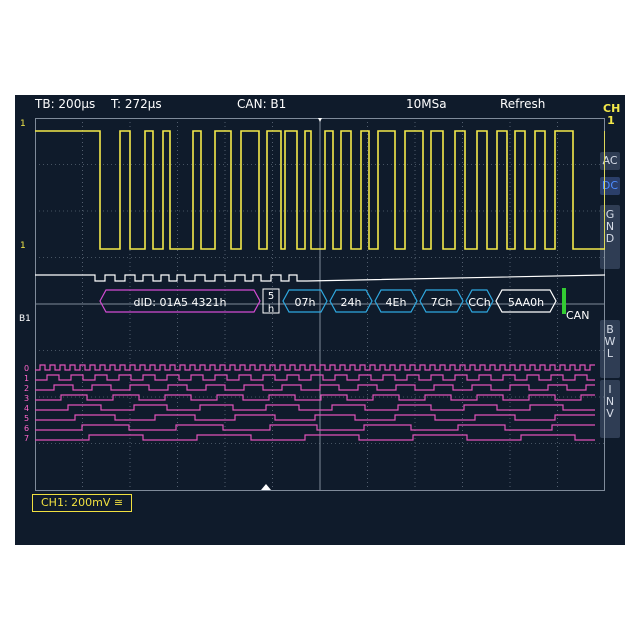  I want to click on timebase-readout: TB: 200µs, so click(65, 104).